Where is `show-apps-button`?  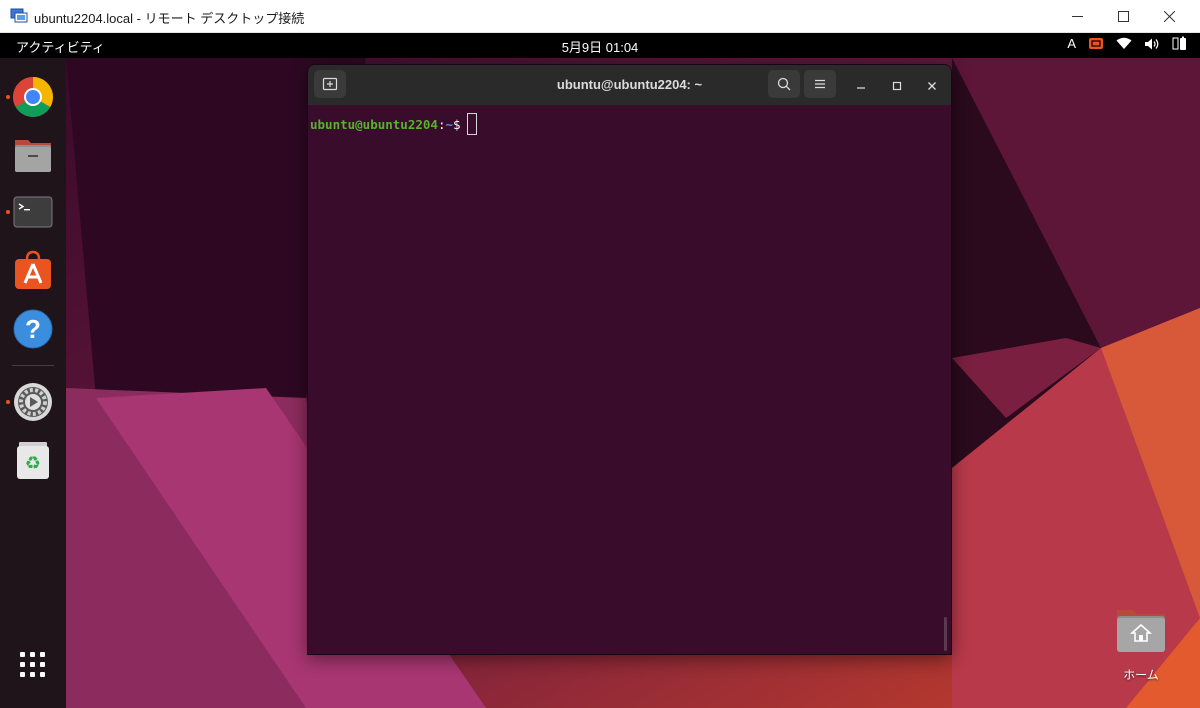
show-apps-button is located at coordinates (33, 665).